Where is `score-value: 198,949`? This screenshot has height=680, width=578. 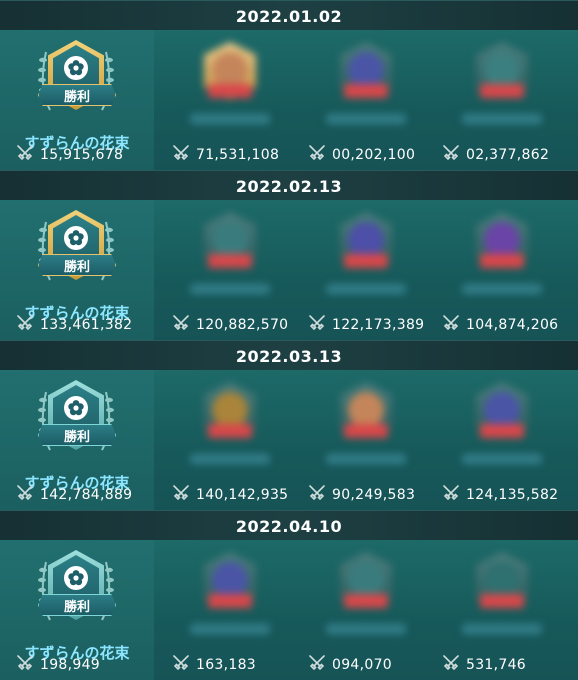
score-value: 198,949 is located at coordinates (70, 665).